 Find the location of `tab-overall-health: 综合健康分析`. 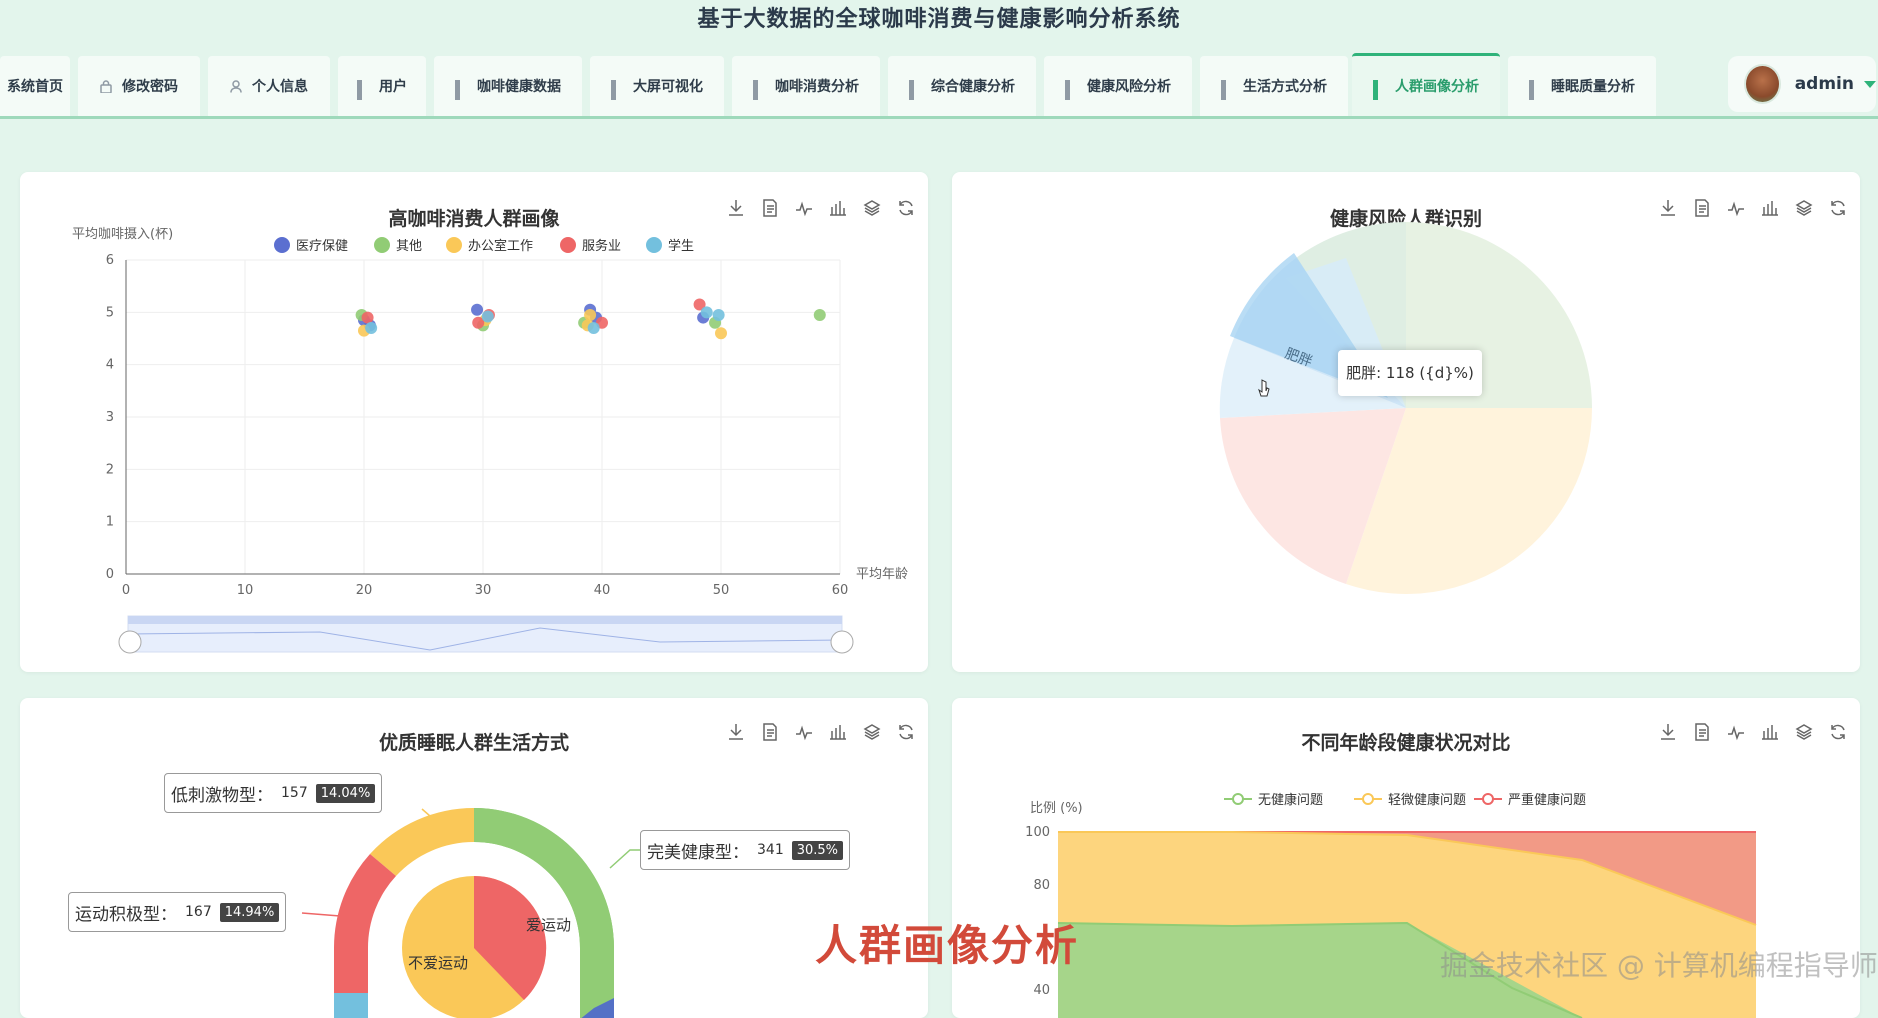

tab-overall-health: 综合健康分析 is located at coordinates (962, 86).